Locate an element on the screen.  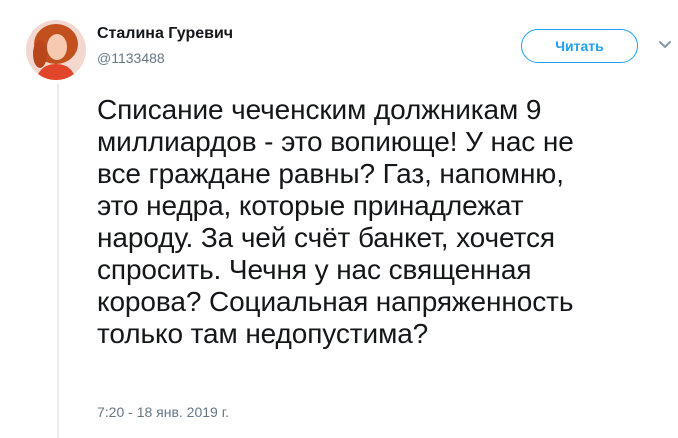
follow-button: Читать is located at coordinates (579, 46).